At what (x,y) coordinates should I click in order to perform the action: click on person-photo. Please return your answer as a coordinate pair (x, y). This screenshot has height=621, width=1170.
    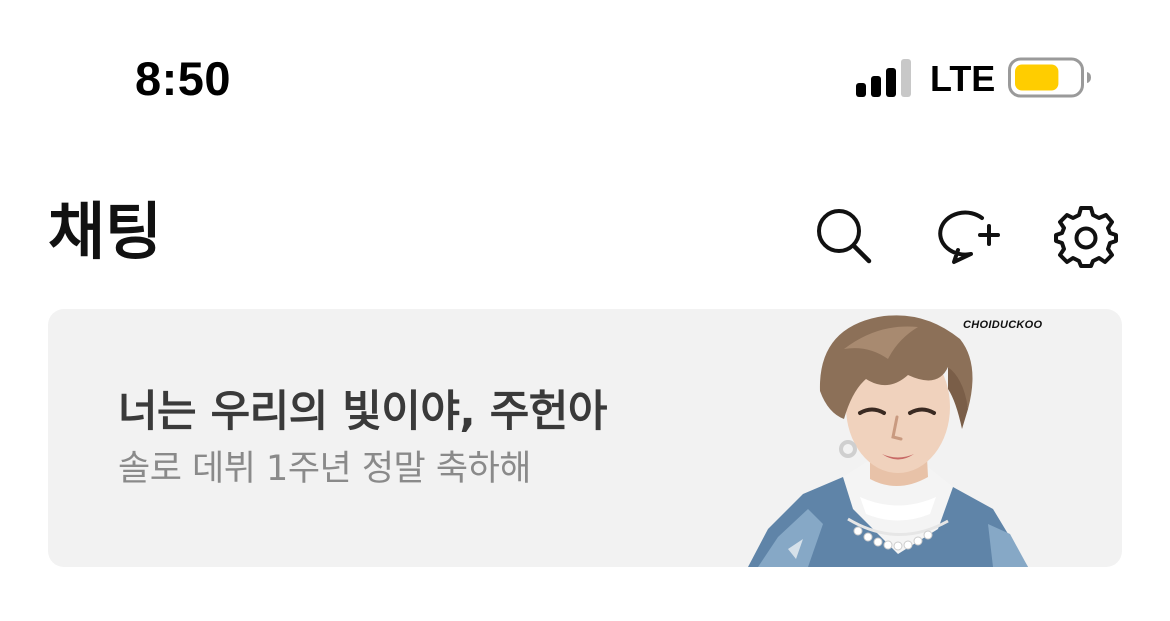
    Looking at the image, I should click on (888, 441).